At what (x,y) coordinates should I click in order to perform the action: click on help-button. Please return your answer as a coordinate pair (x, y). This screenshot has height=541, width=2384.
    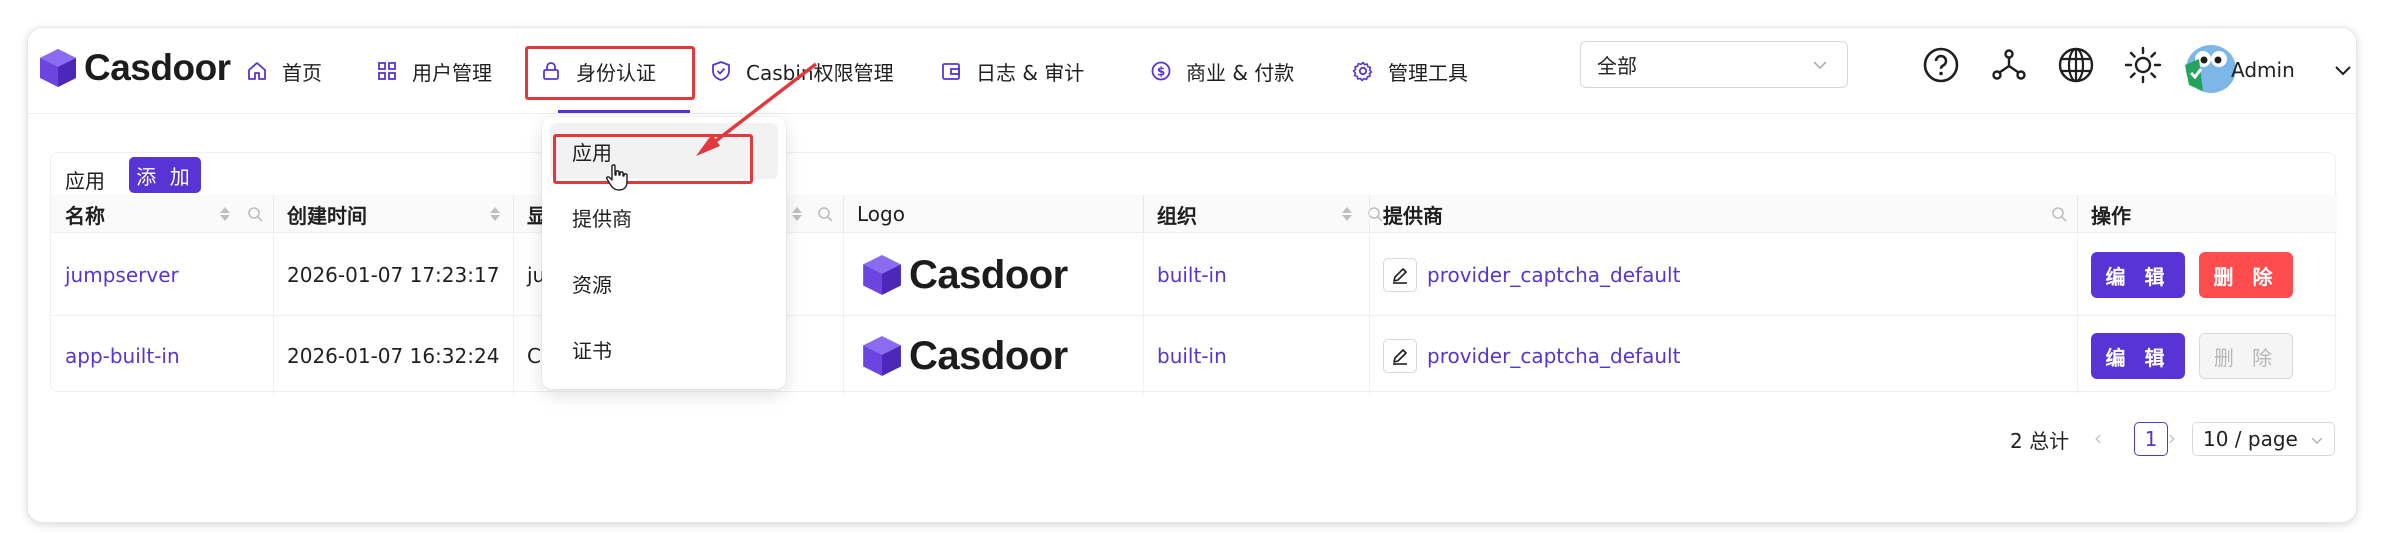
    Looking at the image, I should click on (1941, 65).